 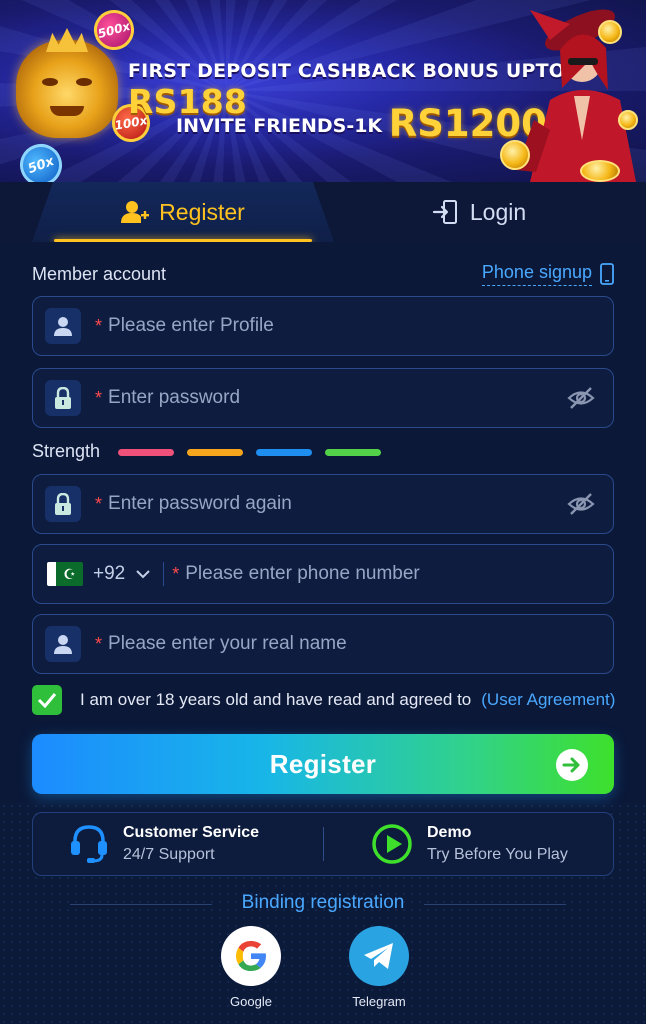 I want to click on mask-mouth, so click(x=67, y=111).